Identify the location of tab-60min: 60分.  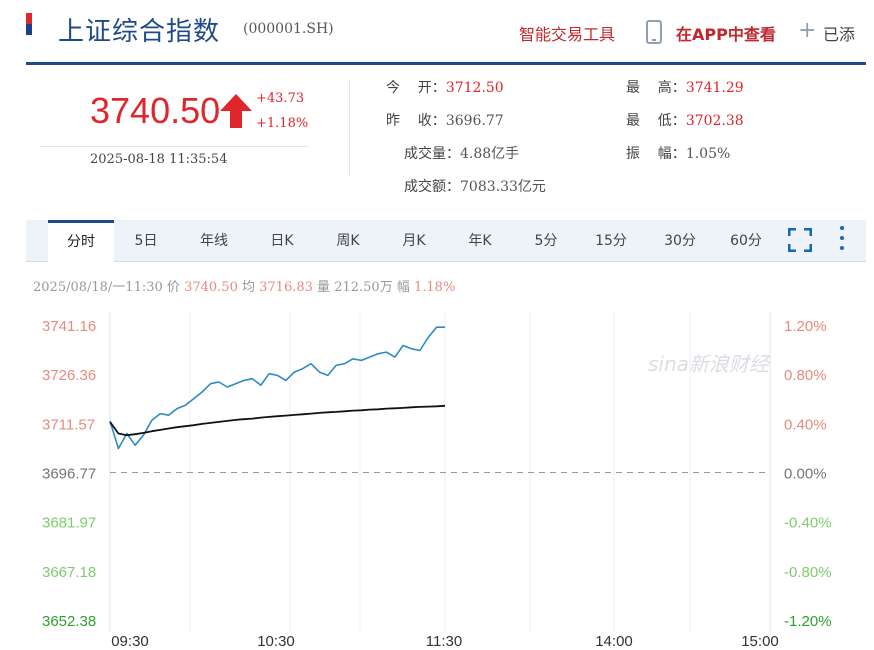
(746, 241).